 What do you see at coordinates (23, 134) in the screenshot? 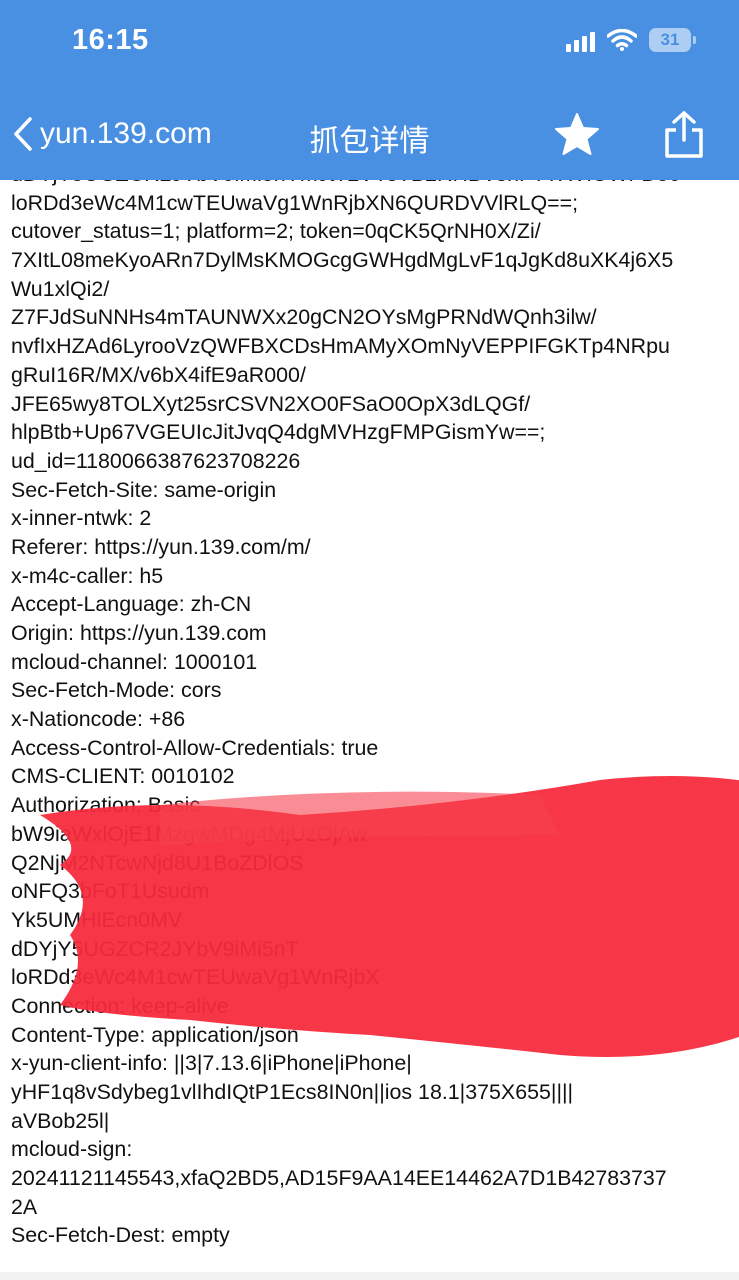
I see `chevron-left-icon` at bounding box center [23, 134].